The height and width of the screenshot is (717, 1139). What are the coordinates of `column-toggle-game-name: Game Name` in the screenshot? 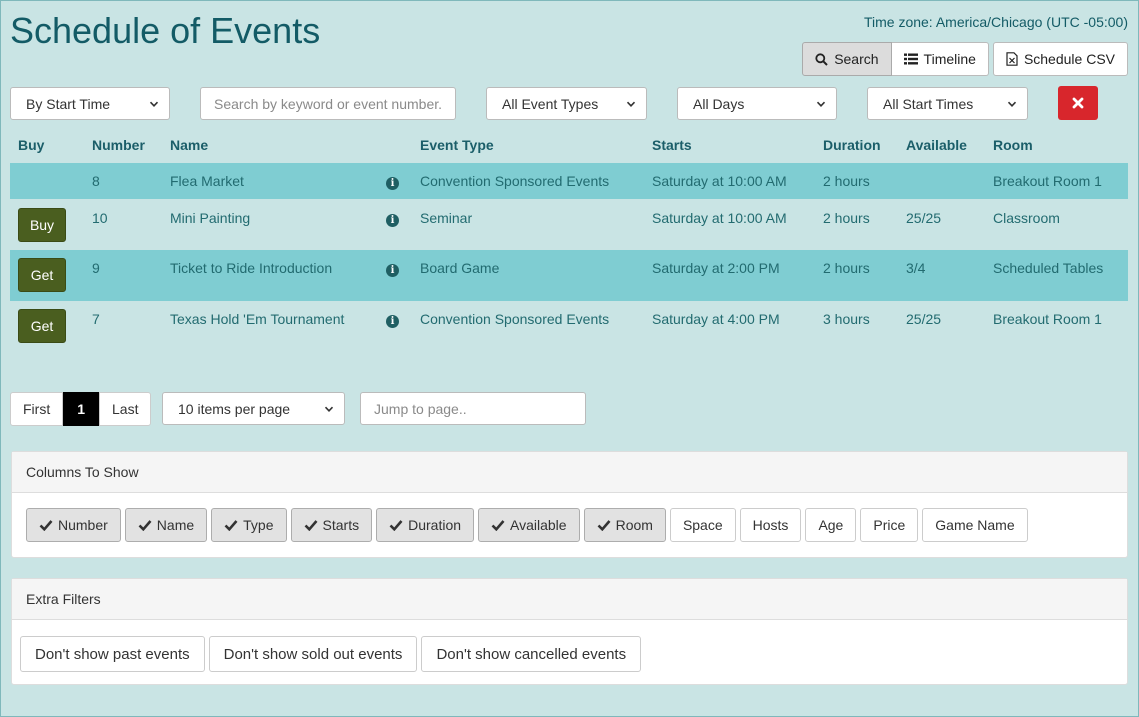 It's located at (975, 525).